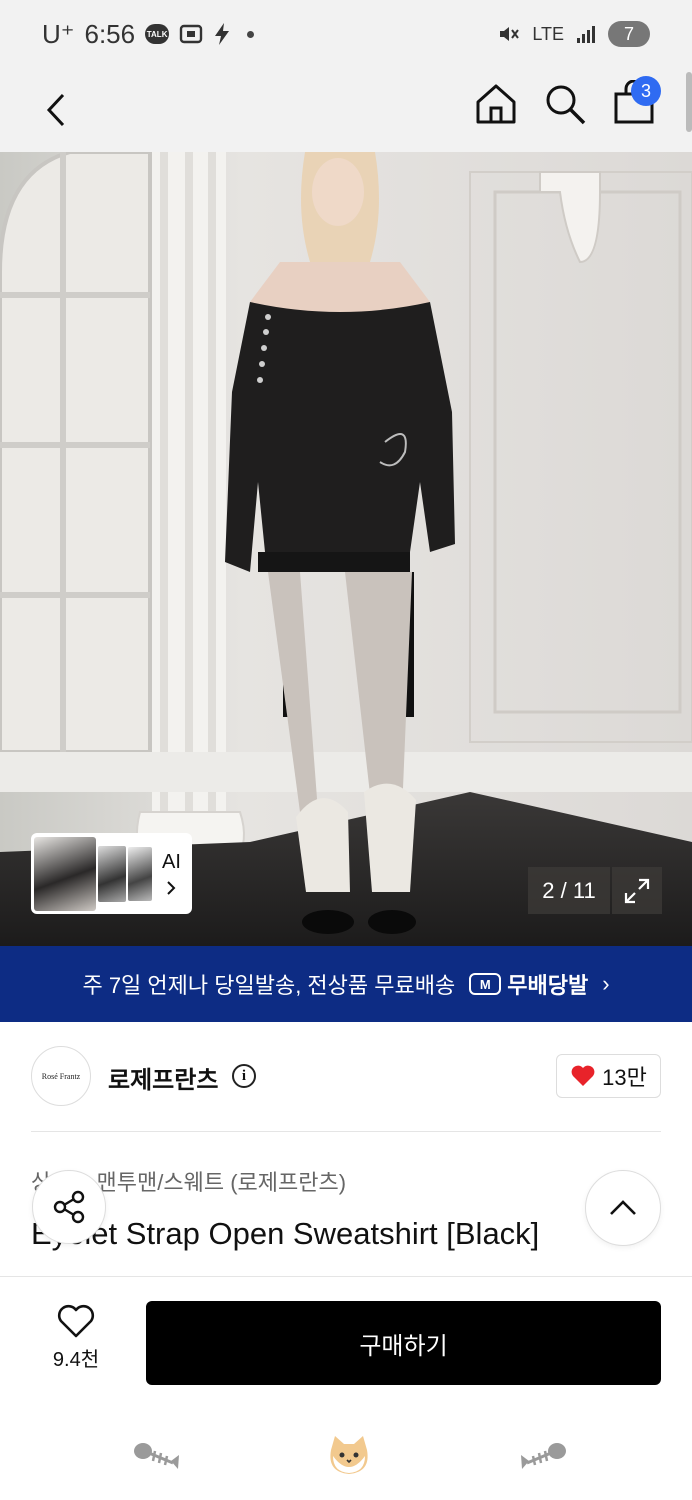 Image resolution: width=692 pixels, height=1500 pixels. I want to click on back-icon, so click(55, 110).